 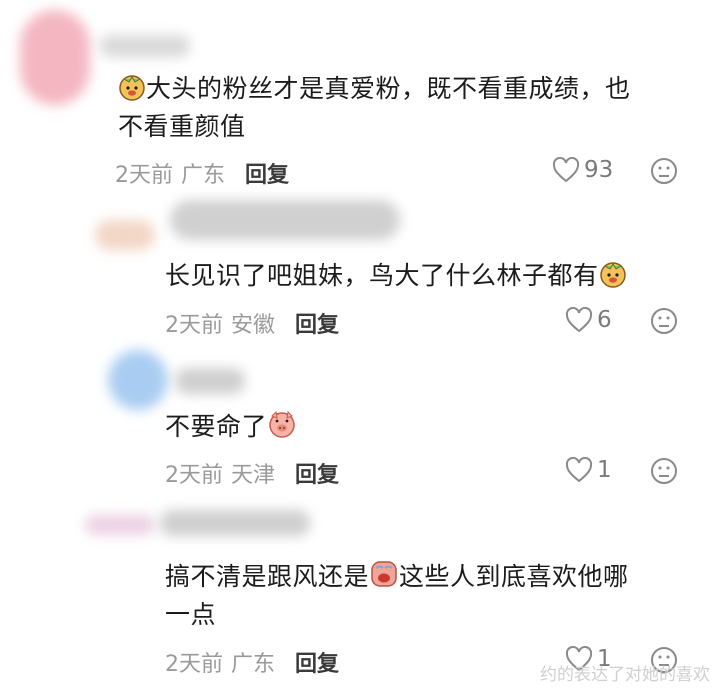 I want to click on comment-text: 不要命了, so click(x=231, y=427).